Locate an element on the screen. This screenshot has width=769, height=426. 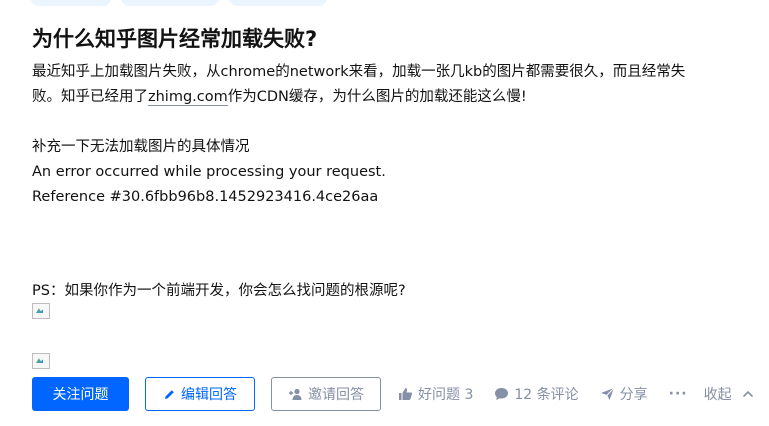
collapse-label: 收起 is located at coordinates (717, 395).